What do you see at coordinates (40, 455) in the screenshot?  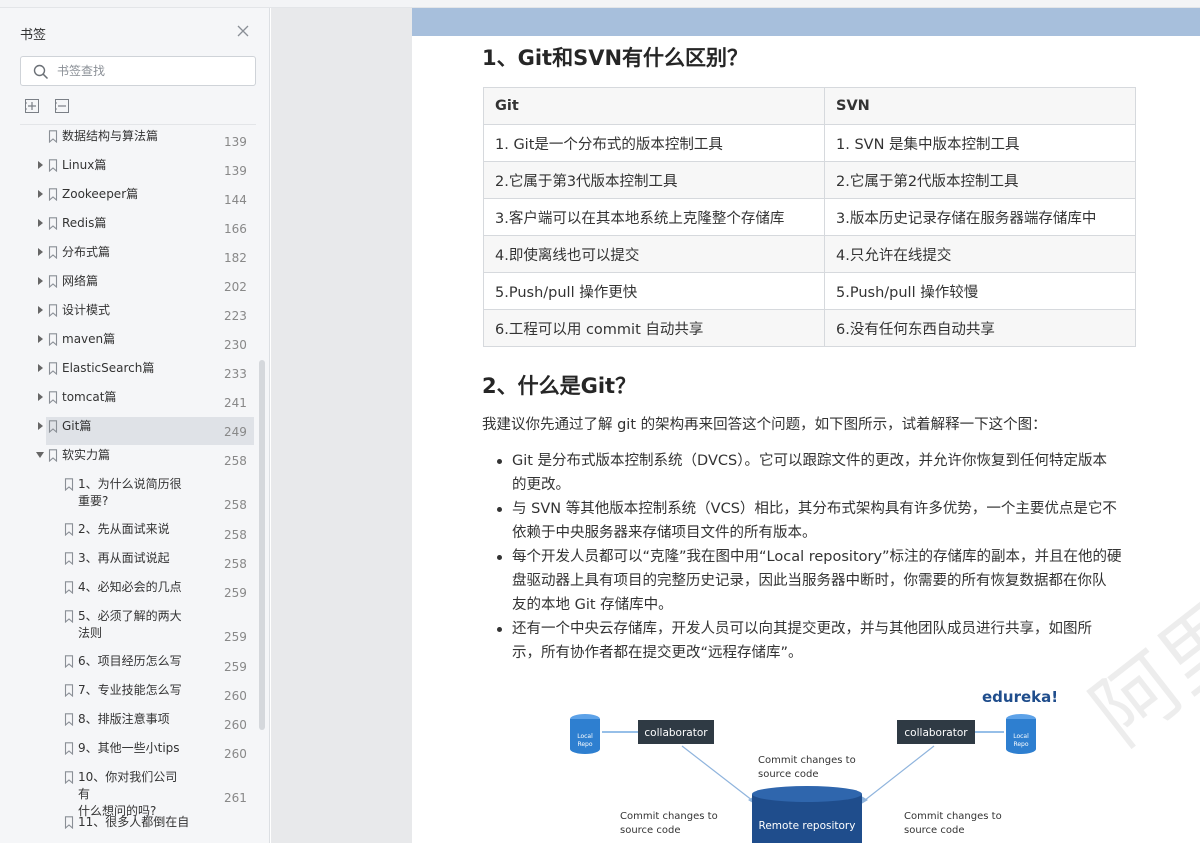 I see `chevron-down-icon` at bounding box center [40, 455].